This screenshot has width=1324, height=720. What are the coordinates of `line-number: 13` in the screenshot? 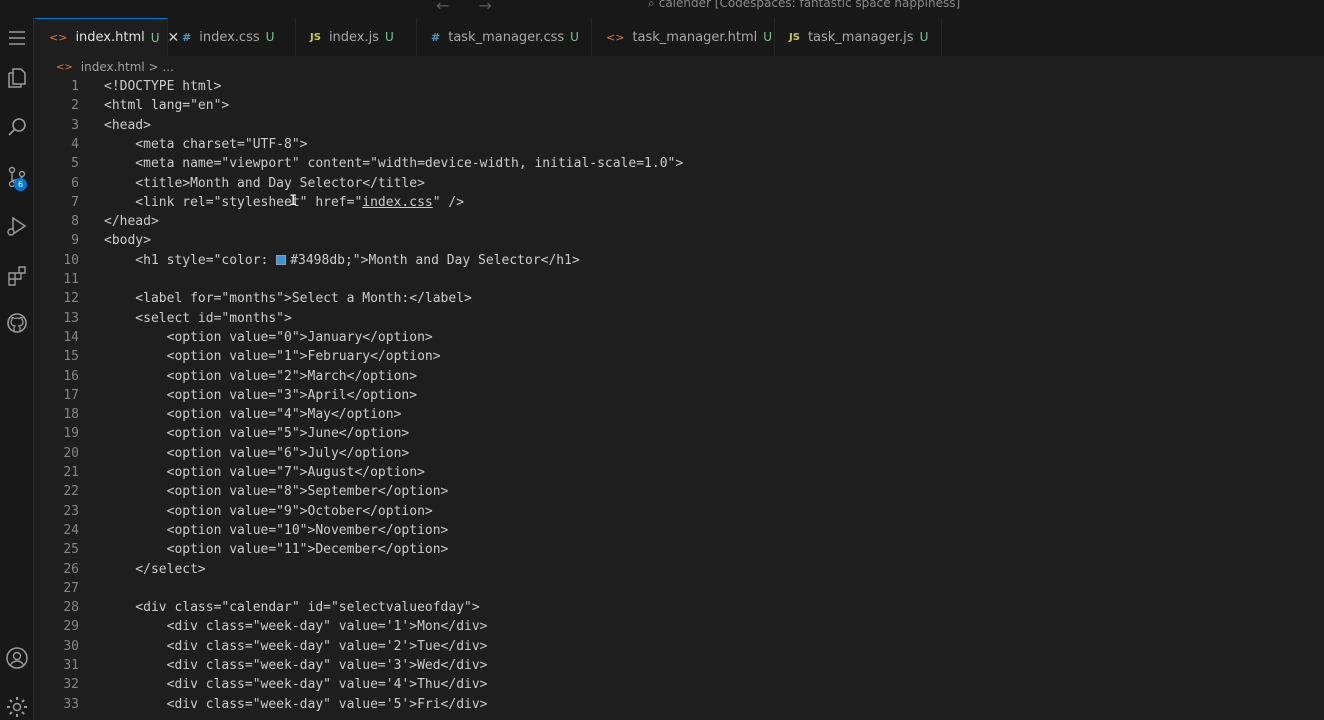 It's located at (71, 318).